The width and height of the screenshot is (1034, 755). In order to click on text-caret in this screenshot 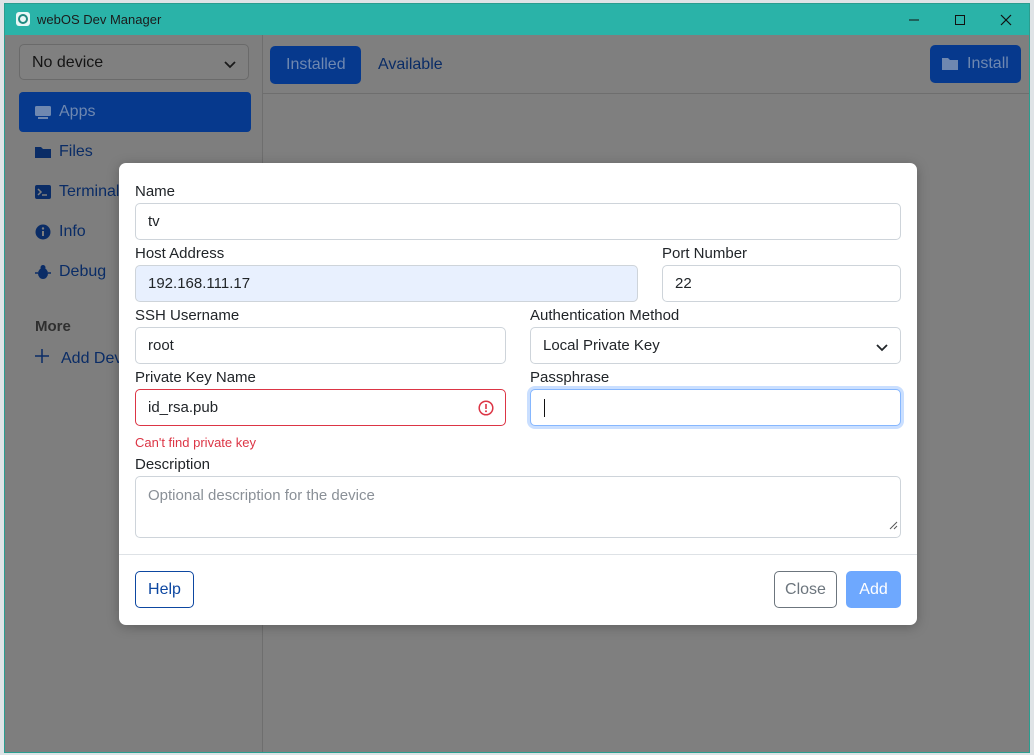, I will do `click(544, 408)`.